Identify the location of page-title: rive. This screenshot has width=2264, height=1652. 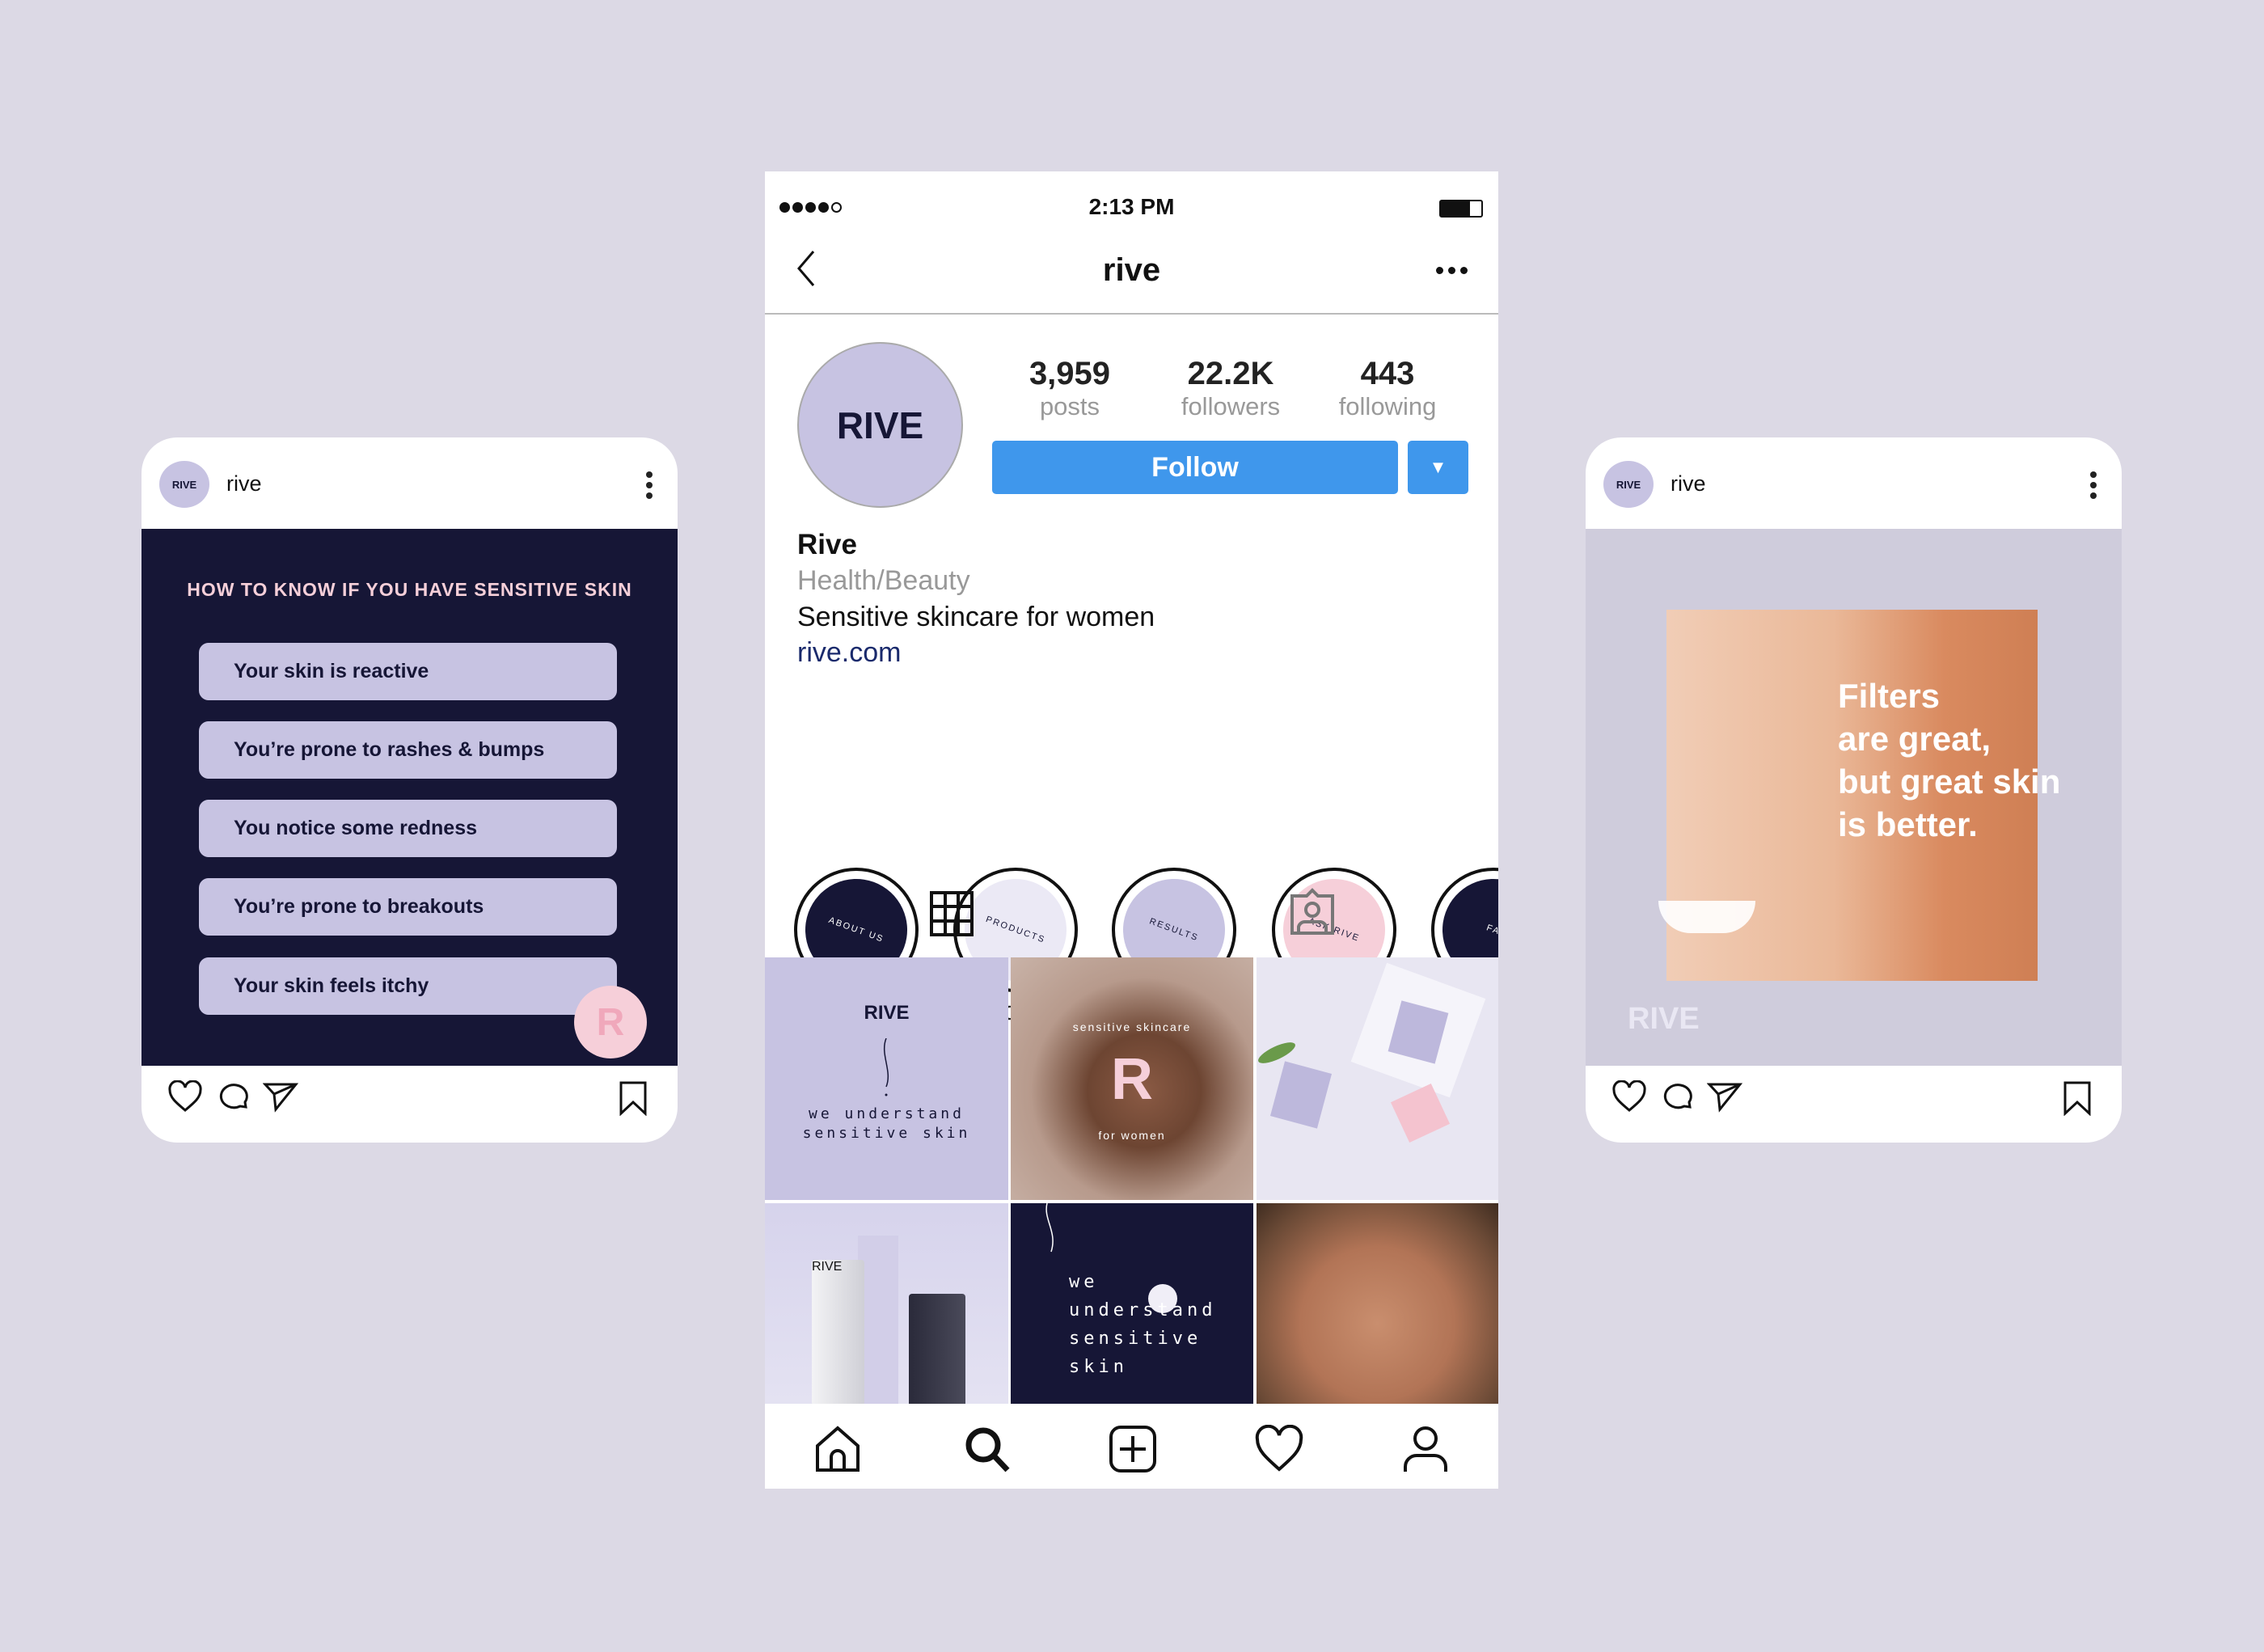
(1131, 270).